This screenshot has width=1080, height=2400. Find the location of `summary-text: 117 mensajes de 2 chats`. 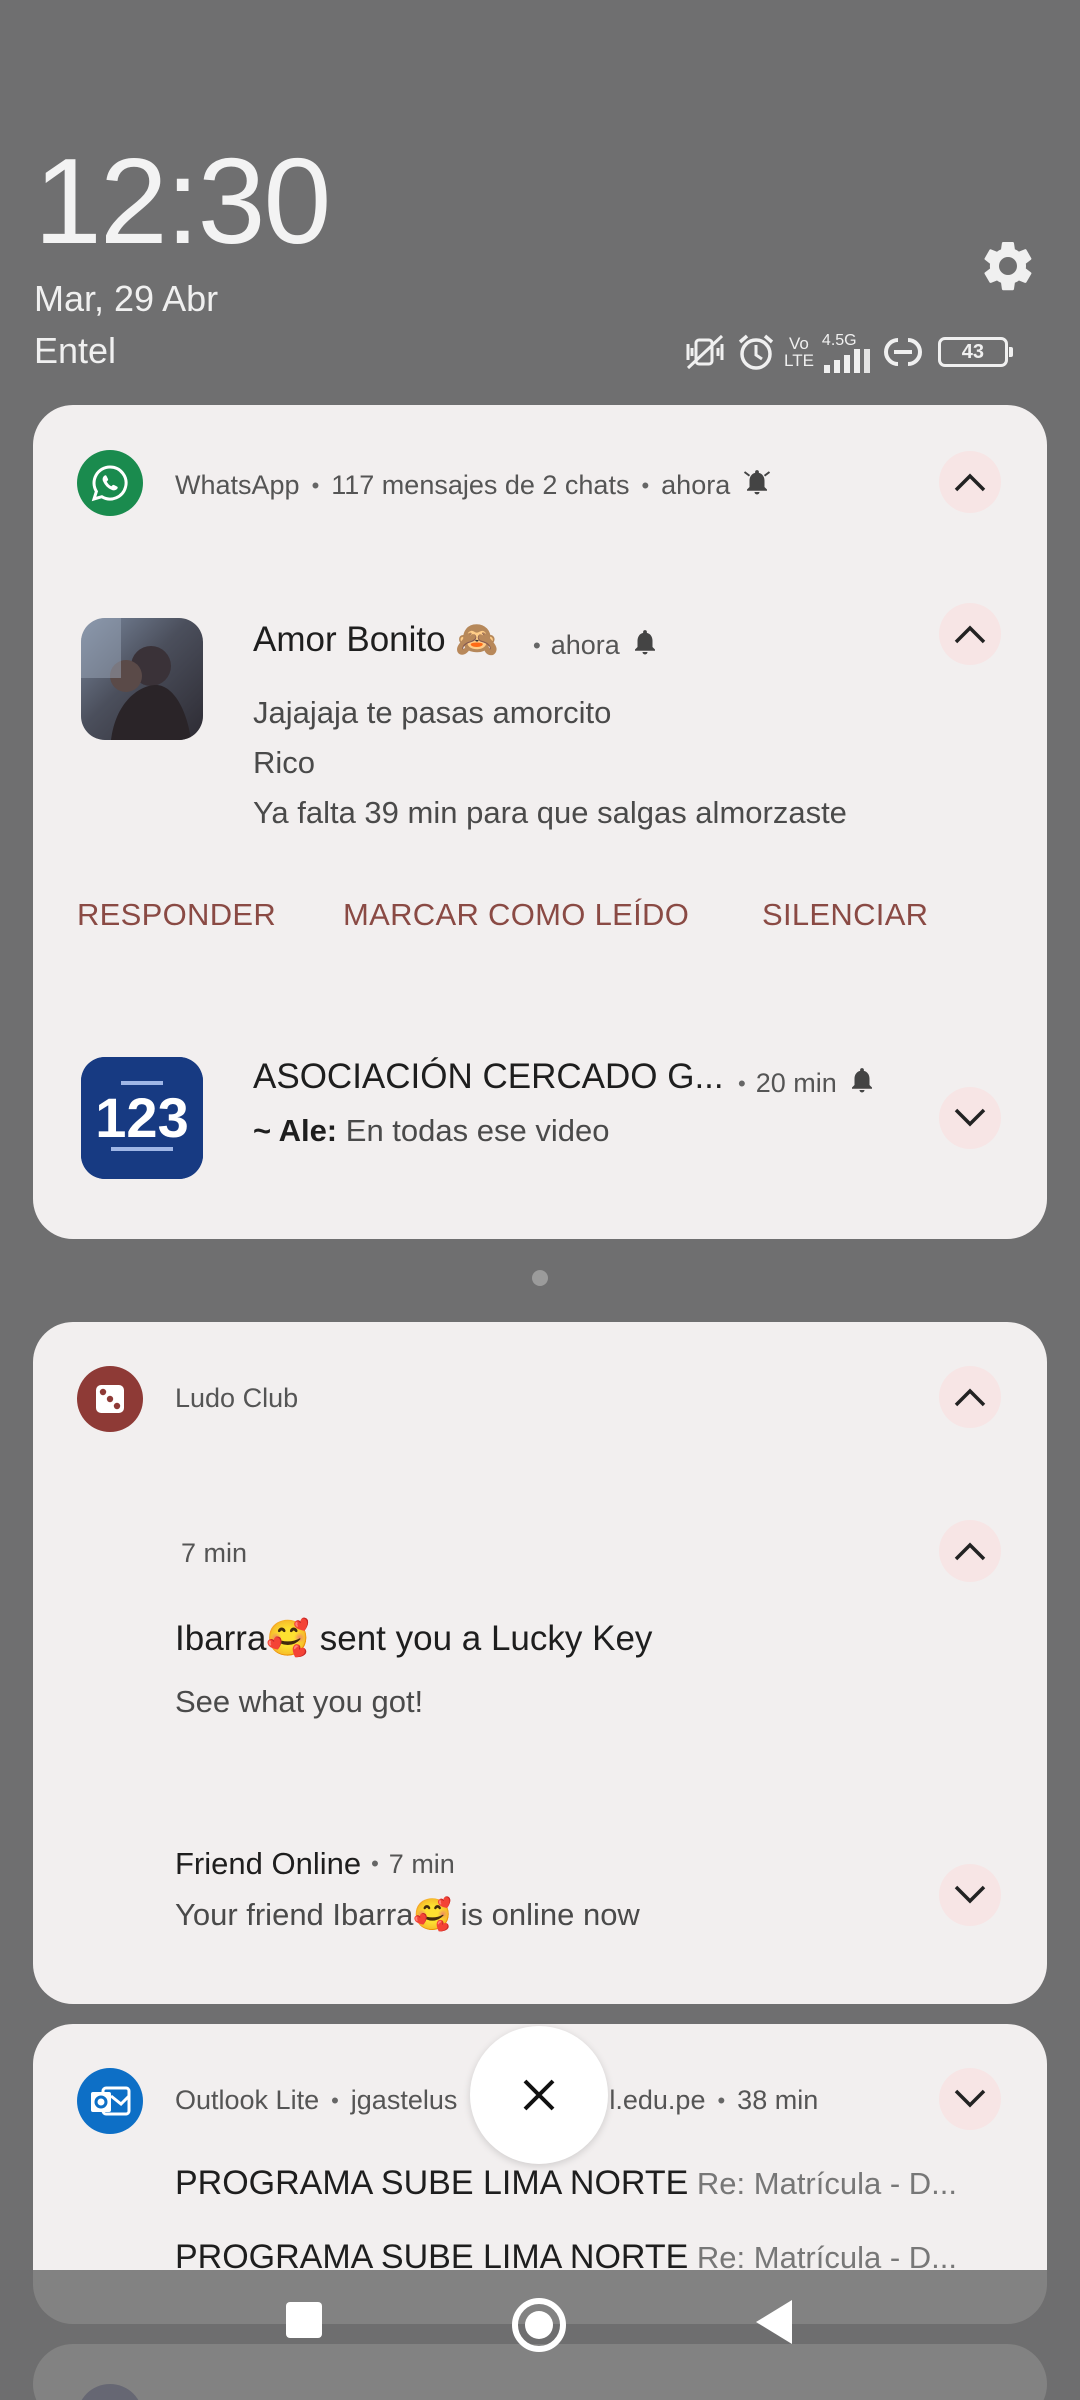

summary-text: 117 mensajes de 2 chats is located at coordinates (480, 485).